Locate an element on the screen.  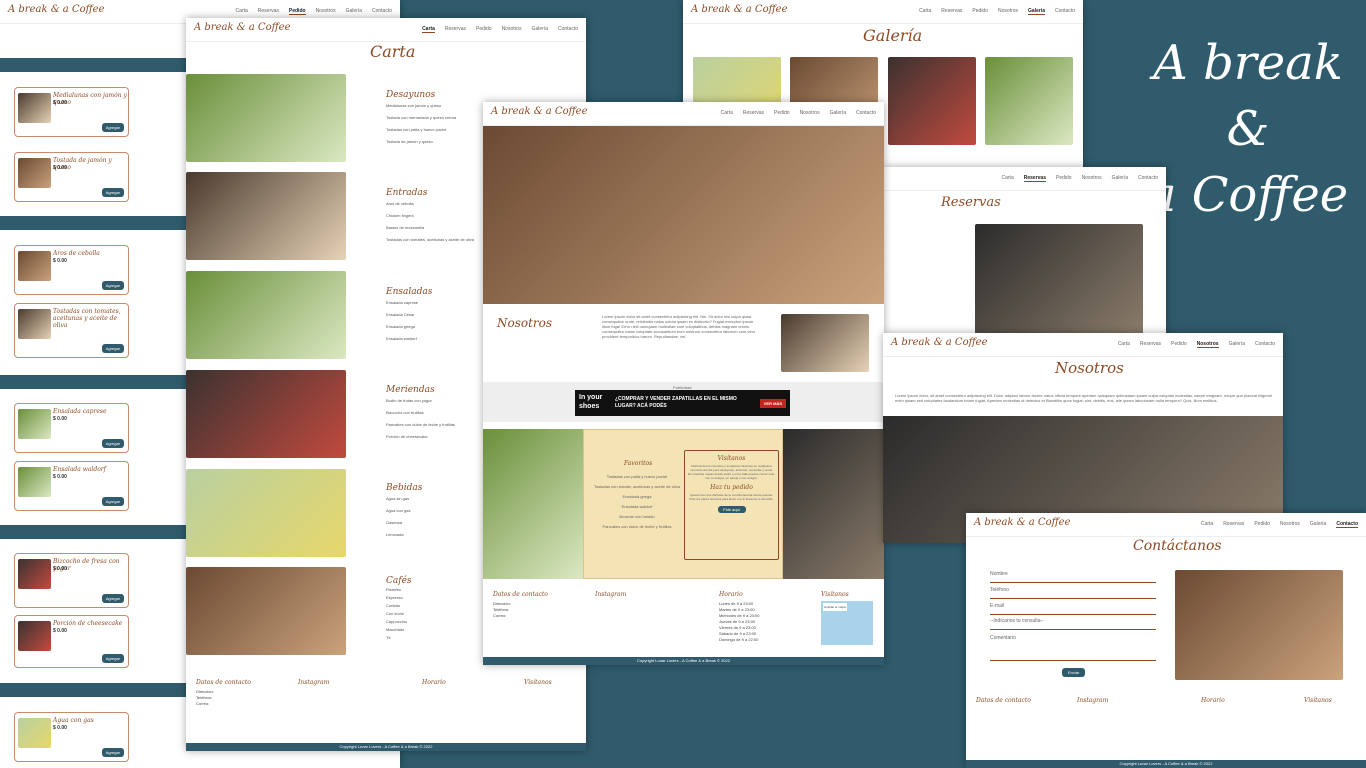
ad-button: VER MÁS is located at coordinates (772, 403).